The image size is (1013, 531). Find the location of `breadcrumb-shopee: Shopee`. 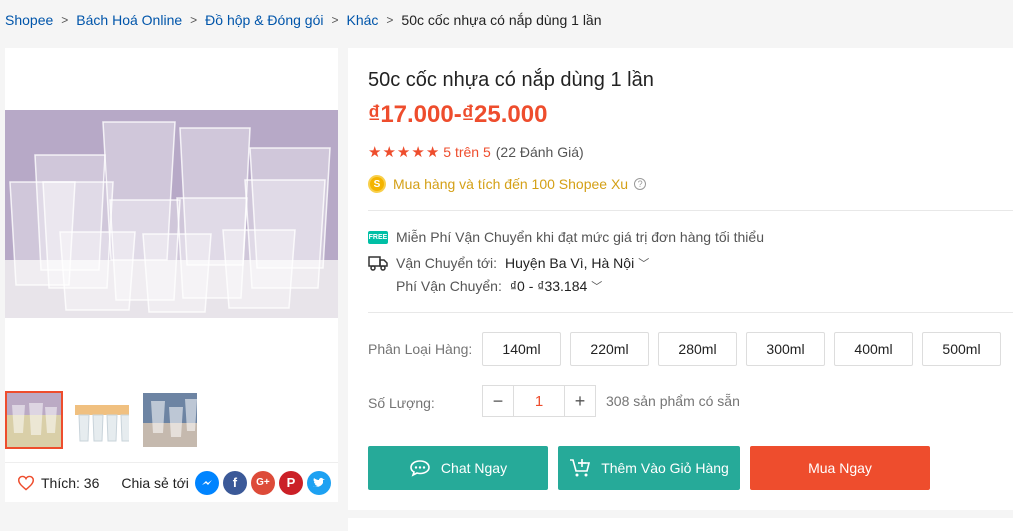

breadcrumb-shopee: Shopee is located at coordinates (29, 20).